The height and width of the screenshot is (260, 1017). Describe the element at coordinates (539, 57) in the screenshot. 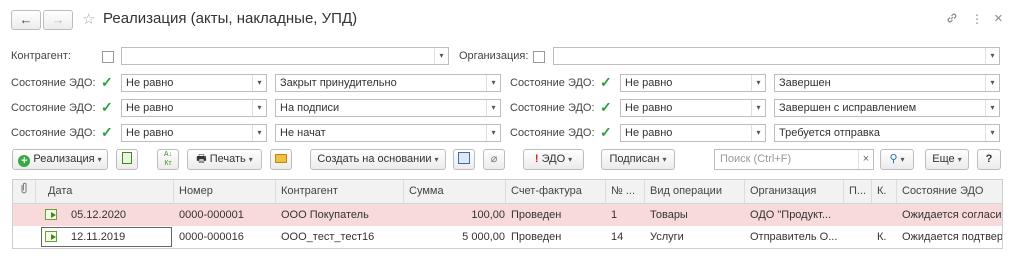

I see `organization-checkbox` at that location.